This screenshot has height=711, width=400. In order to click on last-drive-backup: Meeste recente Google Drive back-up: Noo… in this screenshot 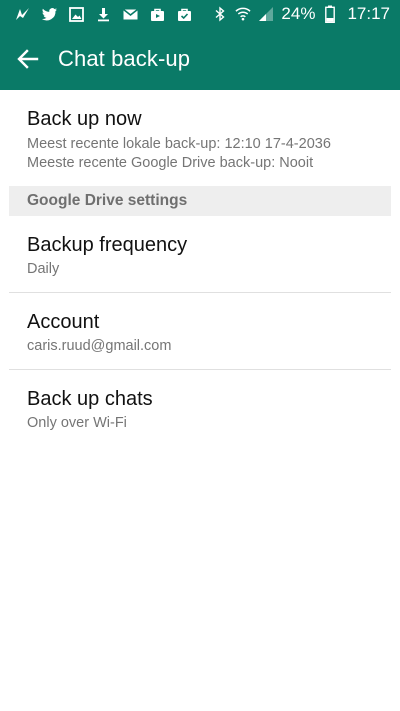, I will do `click(170, 163)`.